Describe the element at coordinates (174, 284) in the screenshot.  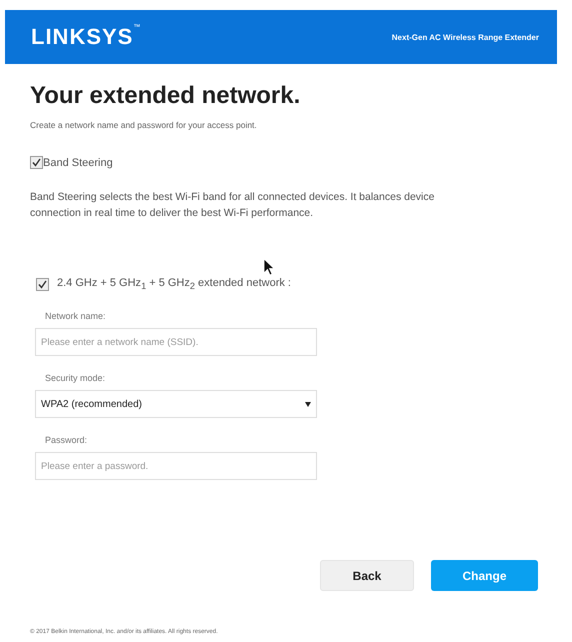
I see `checkbox-label: 2.4 GHz + 5 GHz$_{1}$ + 5 GHz$_{2}$ extended network :` at that location.